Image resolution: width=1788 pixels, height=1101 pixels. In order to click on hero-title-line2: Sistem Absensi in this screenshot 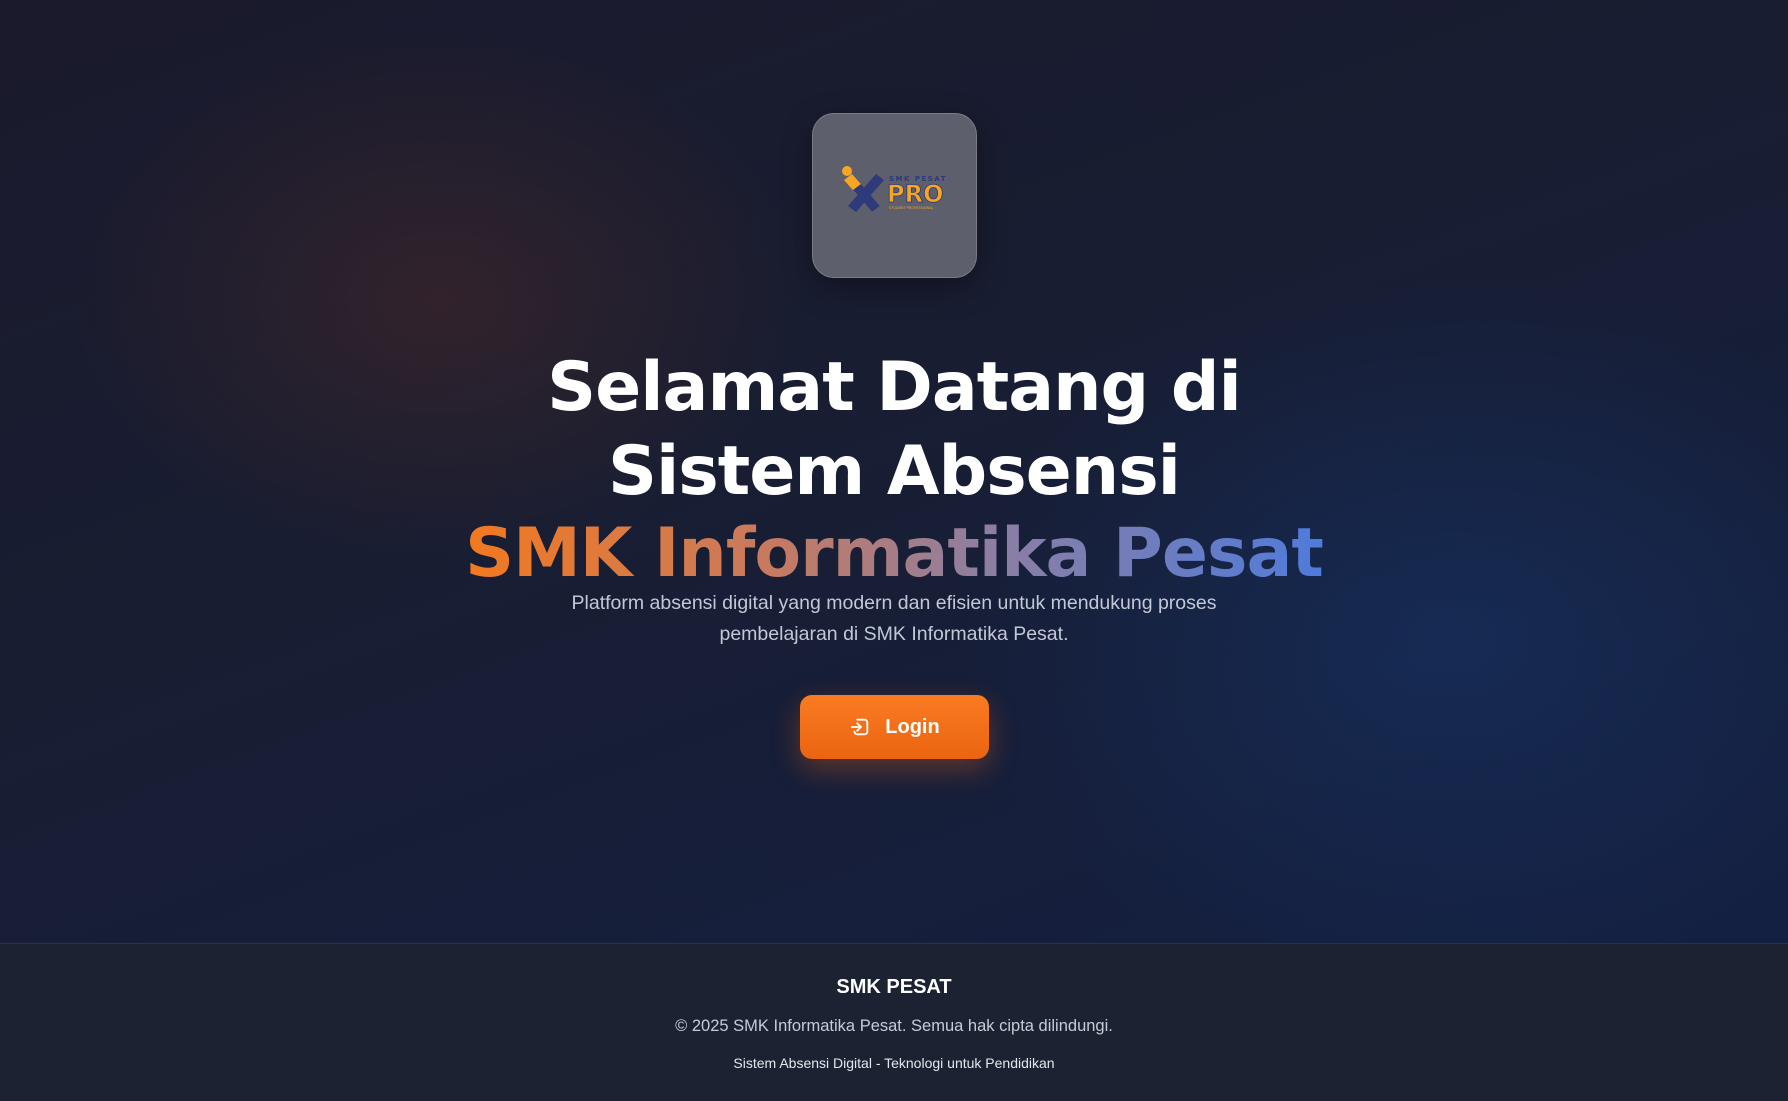, I will do `click(894, 471)`.